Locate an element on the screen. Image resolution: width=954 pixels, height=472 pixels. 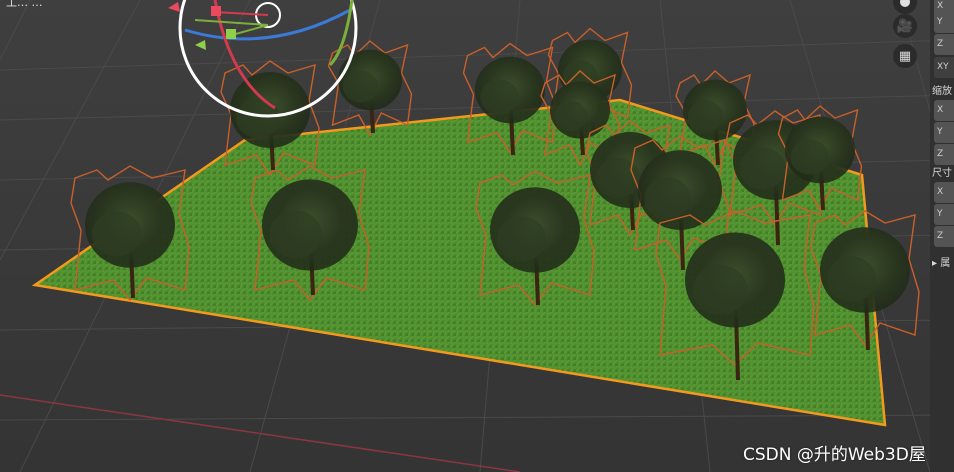
scale-label: 缩放 is located at coordinates (942, 91).